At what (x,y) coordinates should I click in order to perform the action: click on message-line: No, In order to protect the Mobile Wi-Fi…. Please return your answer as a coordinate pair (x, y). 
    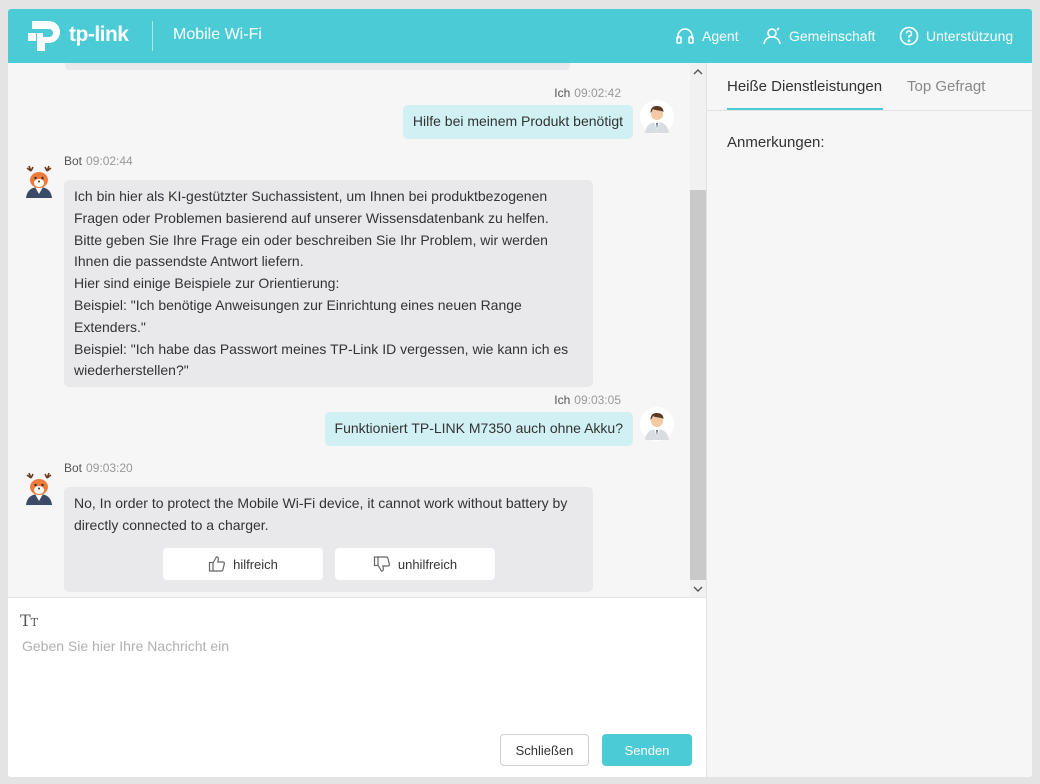
    Looking at the image, I should click on (321, 503).